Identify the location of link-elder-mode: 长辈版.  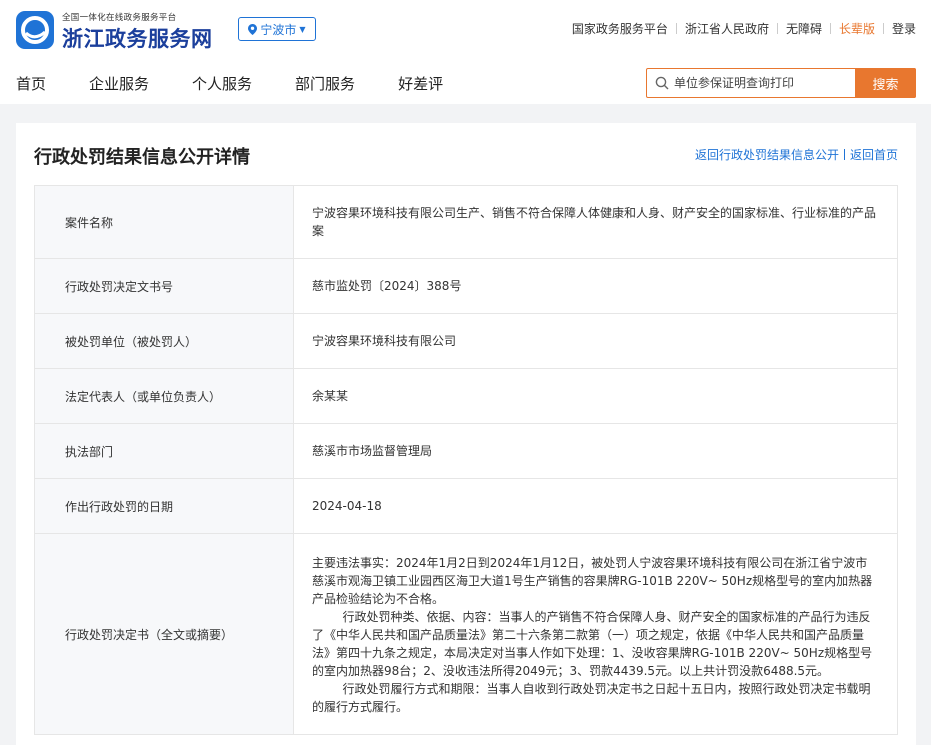
(857, 28).